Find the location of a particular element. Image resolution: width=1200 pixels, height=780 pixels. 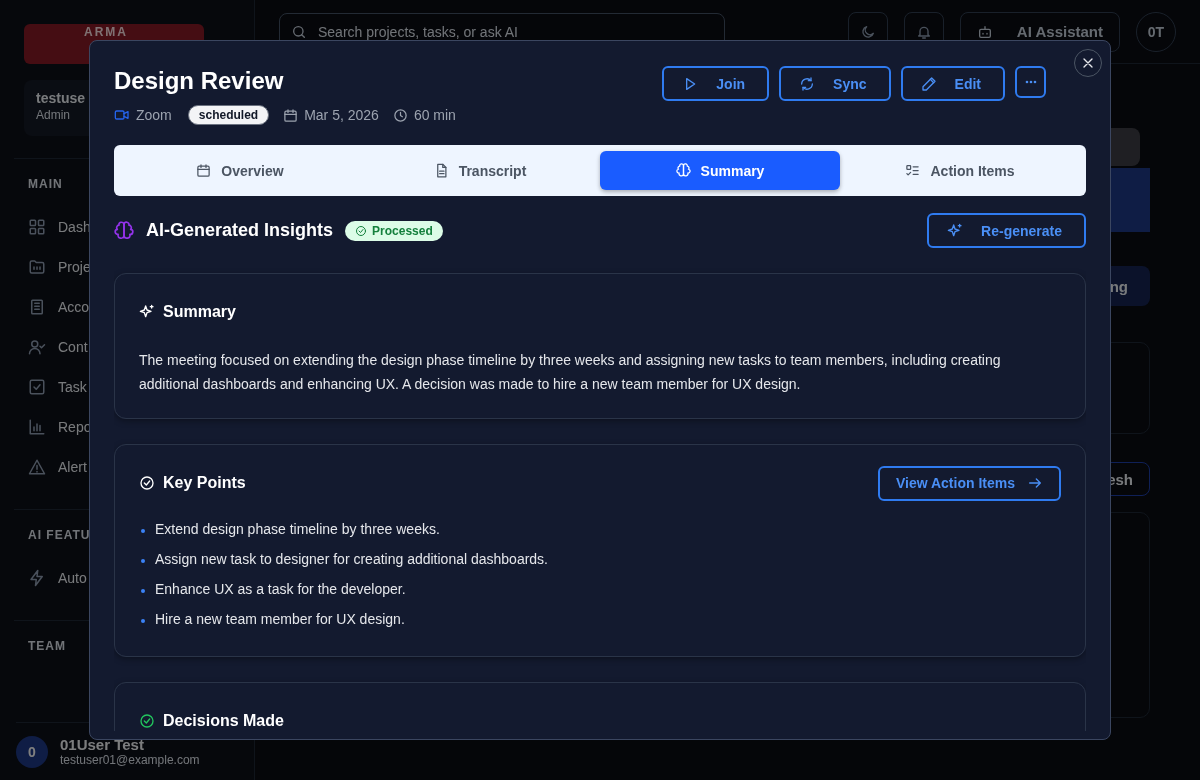

key-point: Extend design phase timeline by three weeks. is located at coordinates (297, 529).